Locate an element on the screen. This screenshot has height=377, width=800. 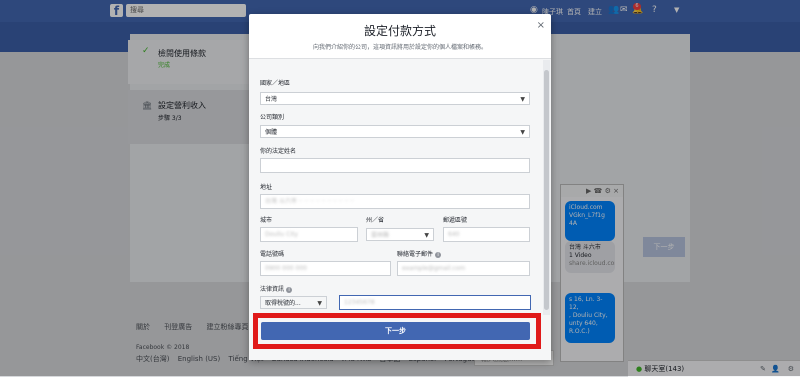
address-label: 地址 is located at coordinates (266, 187).